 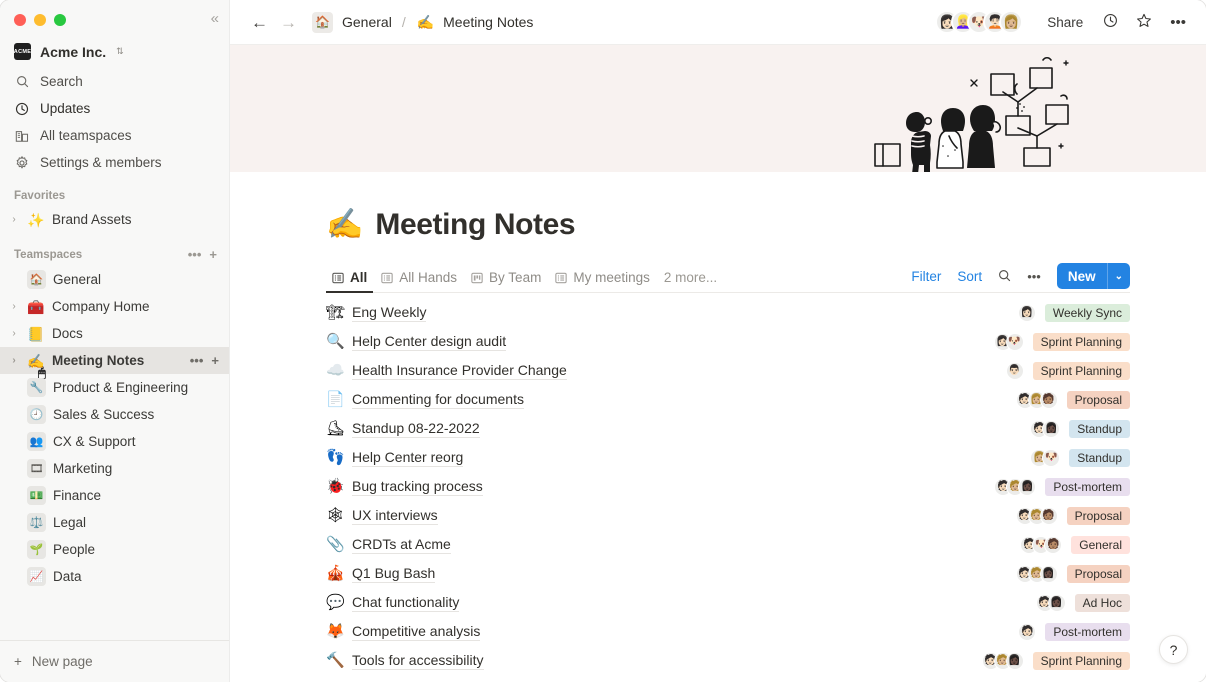 I want to click on tab-all-hands: All Hands, so click(x=419, y=281).